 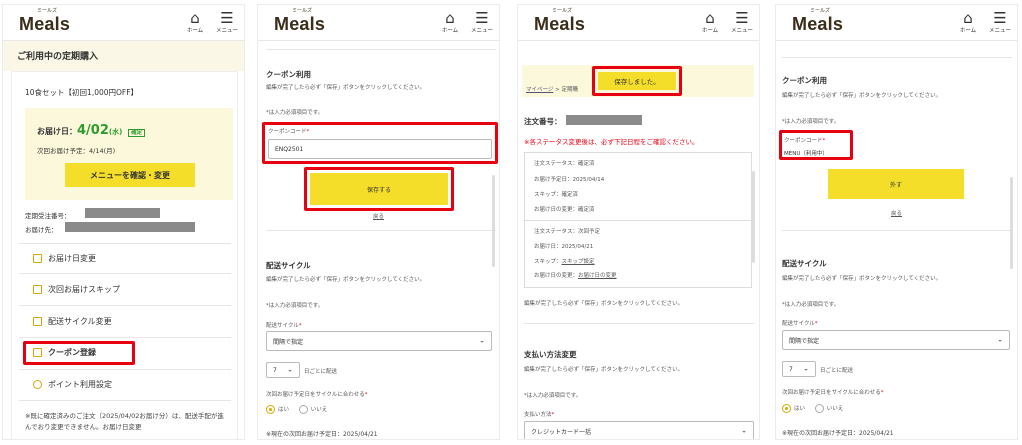 I want to click on menu-item-points: ポイント利用設定, so click(x=72, y=384).